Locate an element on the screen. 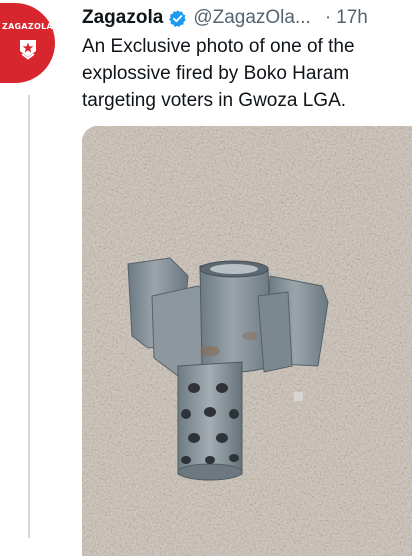 Image resolution: width=412 pixels, height=556 pixels. avatar-logo-text: ZAGAZOLA is located at coordinates (27, 26).